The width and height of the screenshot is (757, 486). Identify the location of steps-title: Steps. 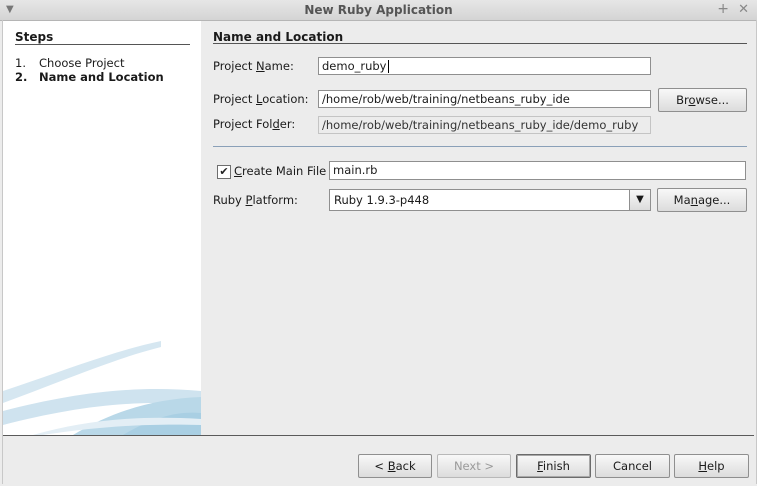
(34, 37).